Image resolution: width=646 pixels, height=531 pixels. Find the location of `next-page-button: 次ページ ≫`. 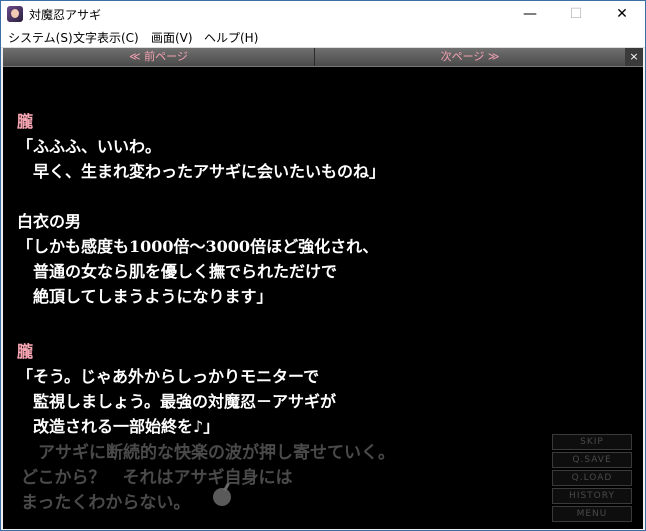

next-page-button: 次ページ ≫ is located at coordinates (470, 57).